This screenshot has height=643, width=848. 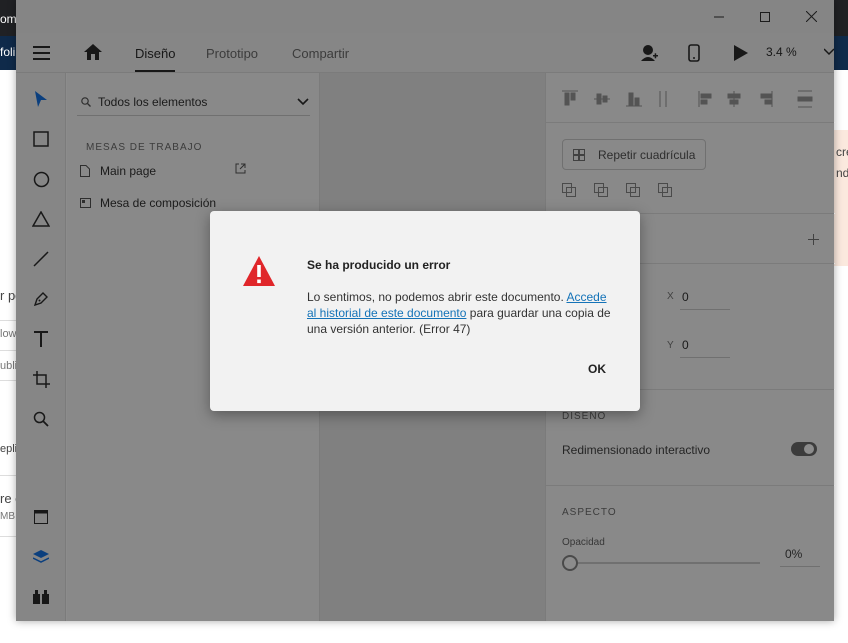 I want to click on background-text-fragment: nd, so click(x=842, y=173).